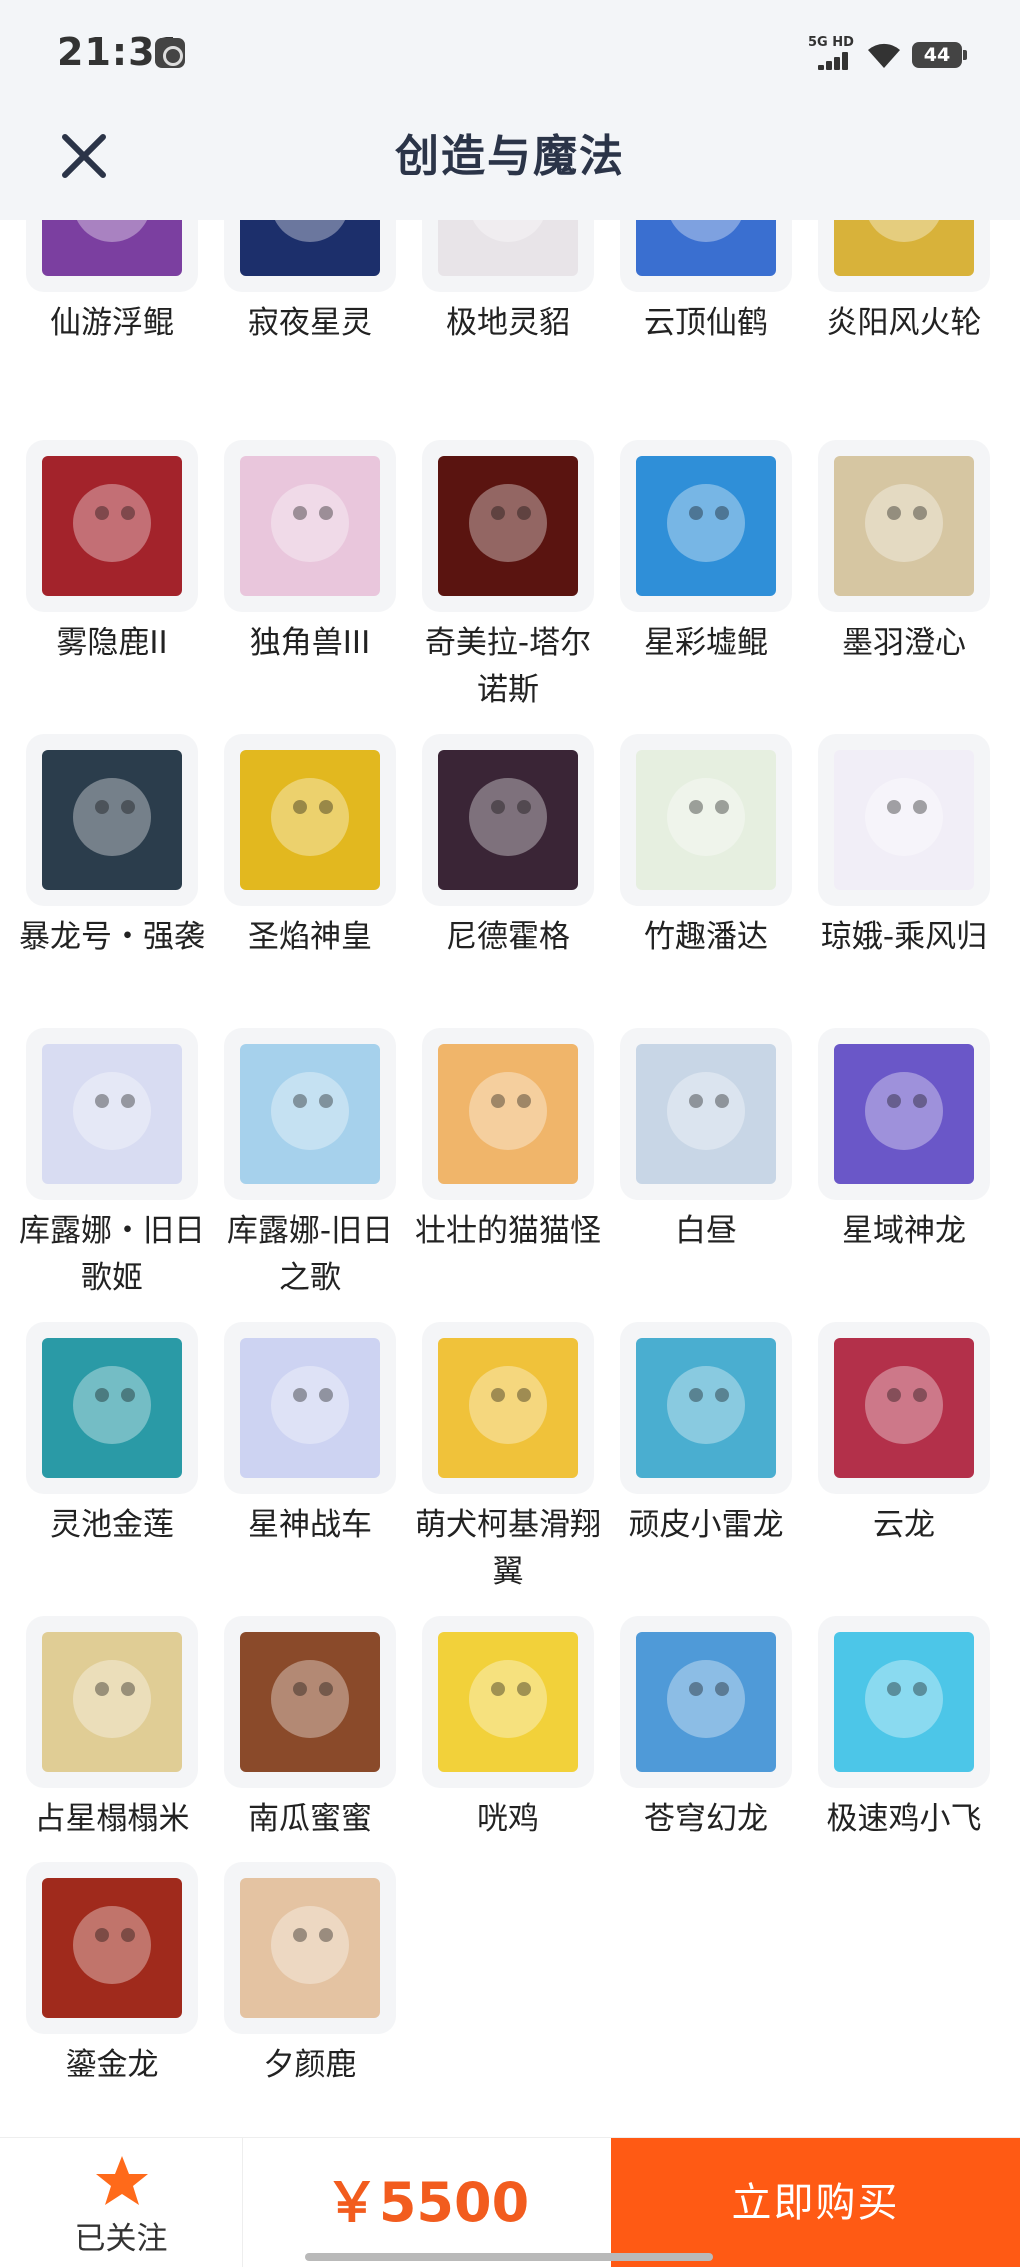  What do you see at coordinates (170, 53) in the screenshot?
I see `notification-app-icon` at bounding box center [170, 53].